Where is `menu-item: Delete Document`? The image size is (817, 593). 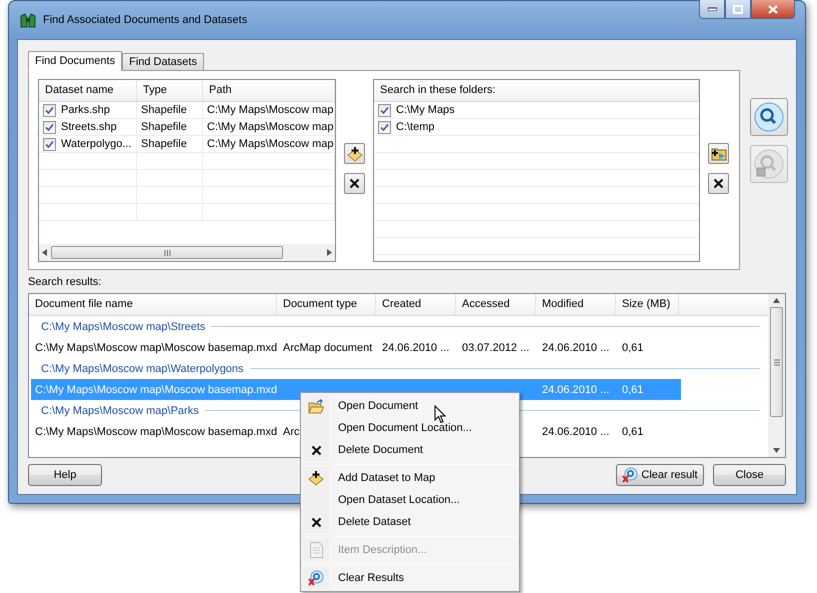
menu-item: Delete Document is located at coordinates (410, 450).